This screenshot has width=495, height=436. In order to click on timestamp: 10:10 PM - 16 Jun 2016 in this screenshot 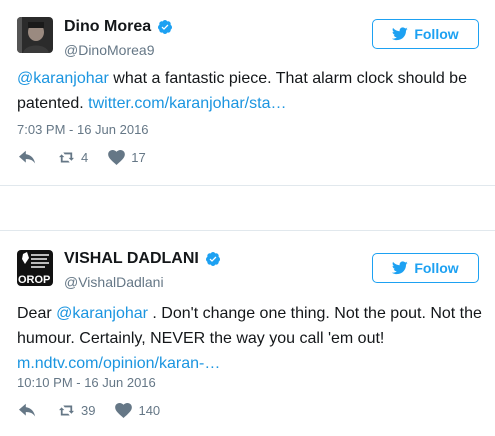, I will do `click(86, 382)`.